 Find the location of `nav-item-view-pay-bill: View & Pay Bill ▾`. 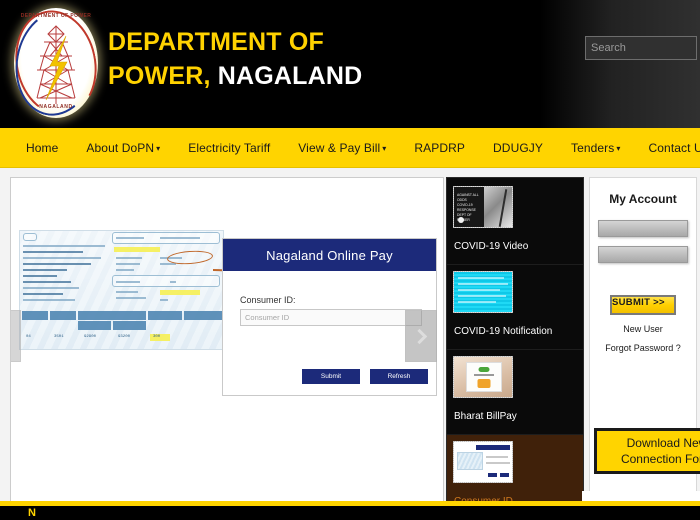

nav-item-view-pay-bill: View & Pay Bill ▾ is located at coordinates (342, 148).